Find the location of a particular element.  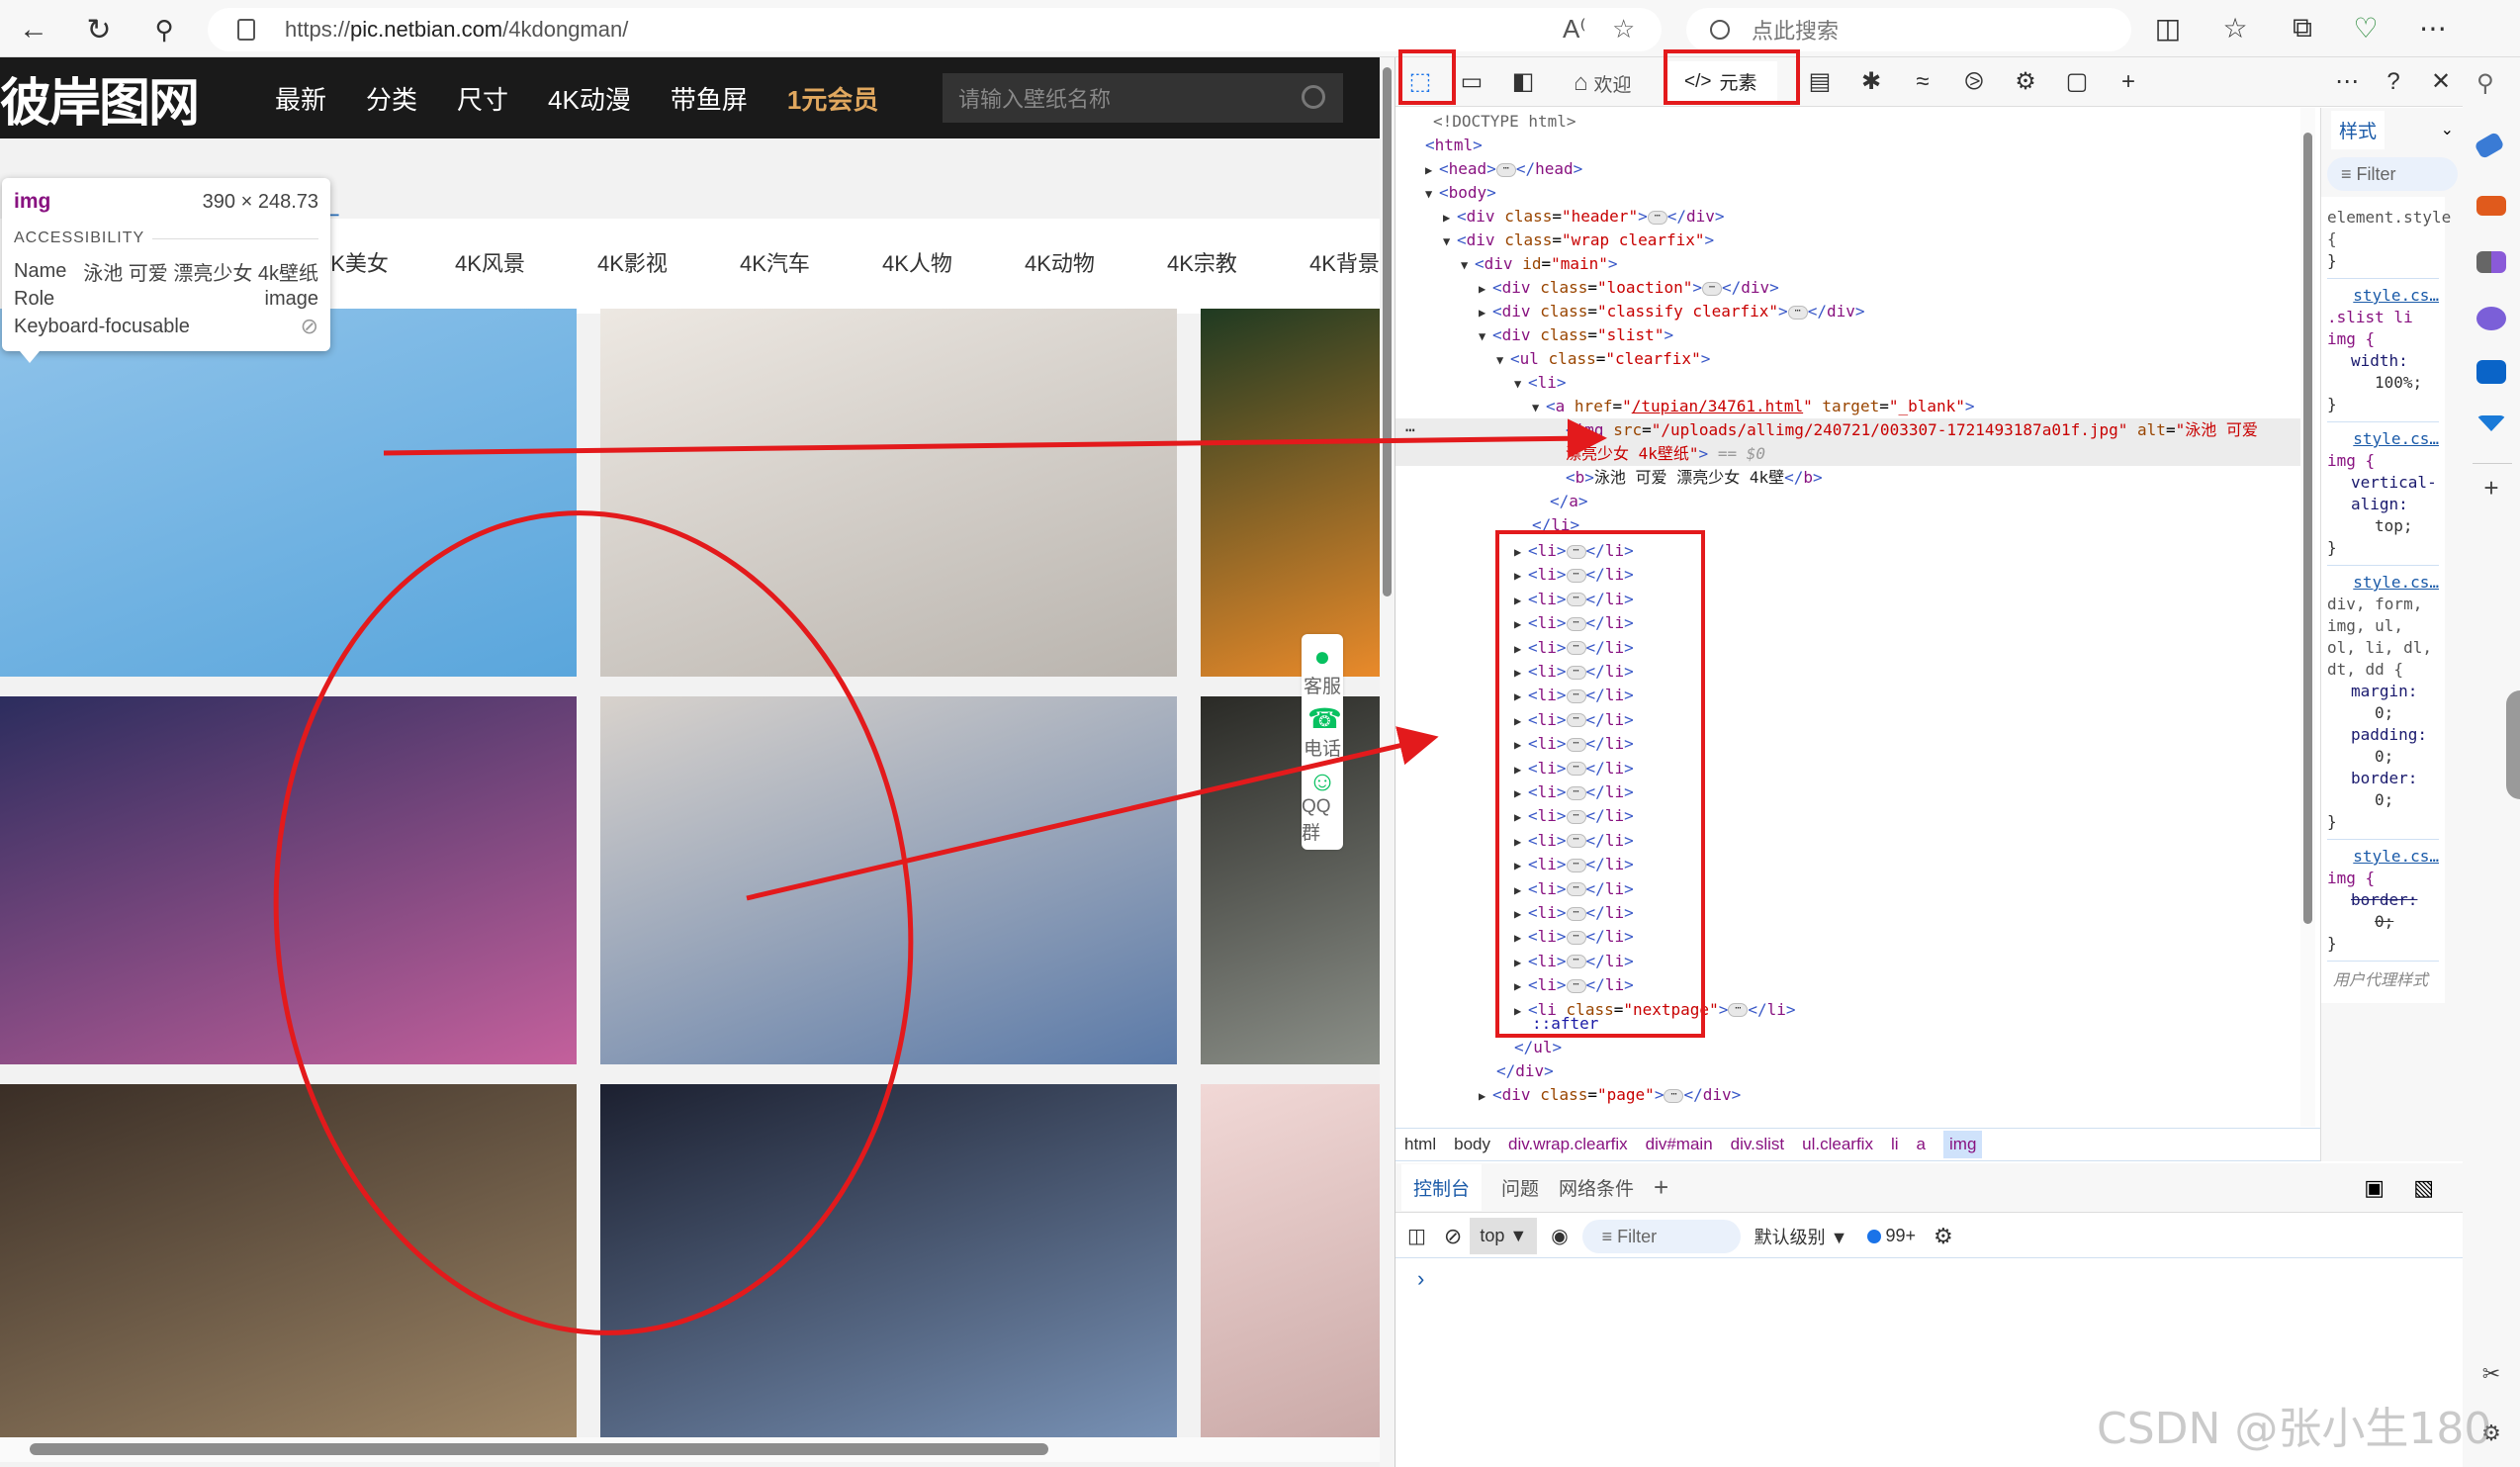

dom-href-link: /tupian/34761.html is located at coordinates (1717, 406).